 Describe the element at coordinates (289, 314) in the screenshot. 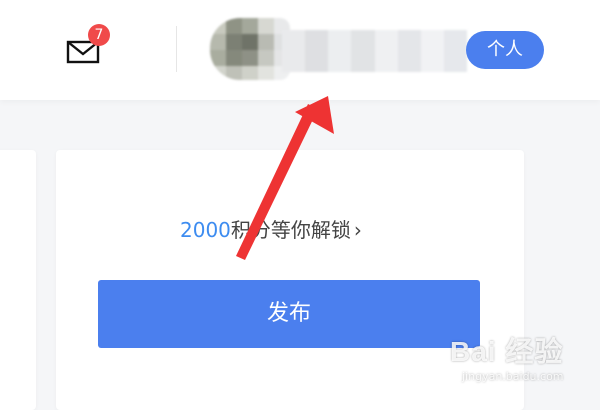

I see `publish-button: 发布` at that location.